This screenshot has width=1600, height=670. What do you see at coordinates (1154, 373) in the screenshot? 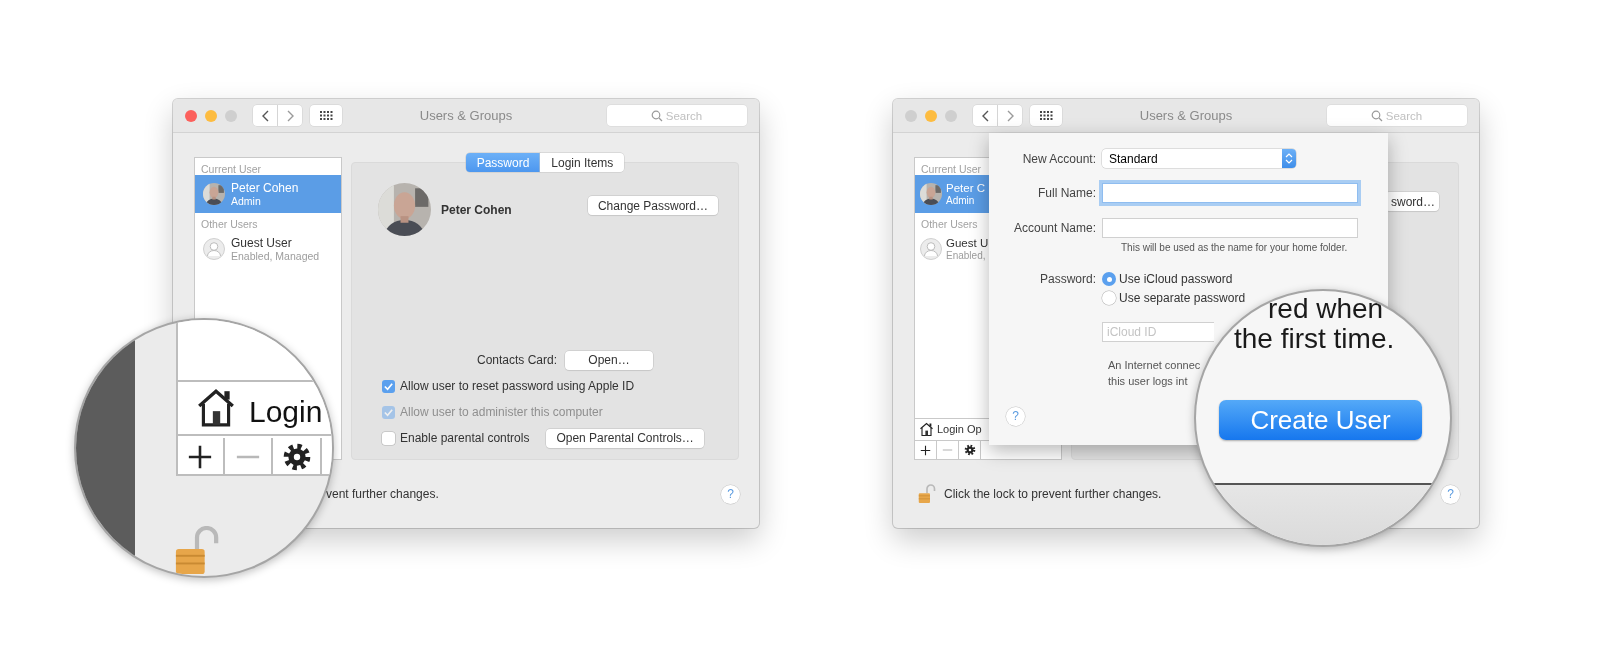
I see `info-text: An Internet connec this user logs int` at bounding box center [1154, 373].